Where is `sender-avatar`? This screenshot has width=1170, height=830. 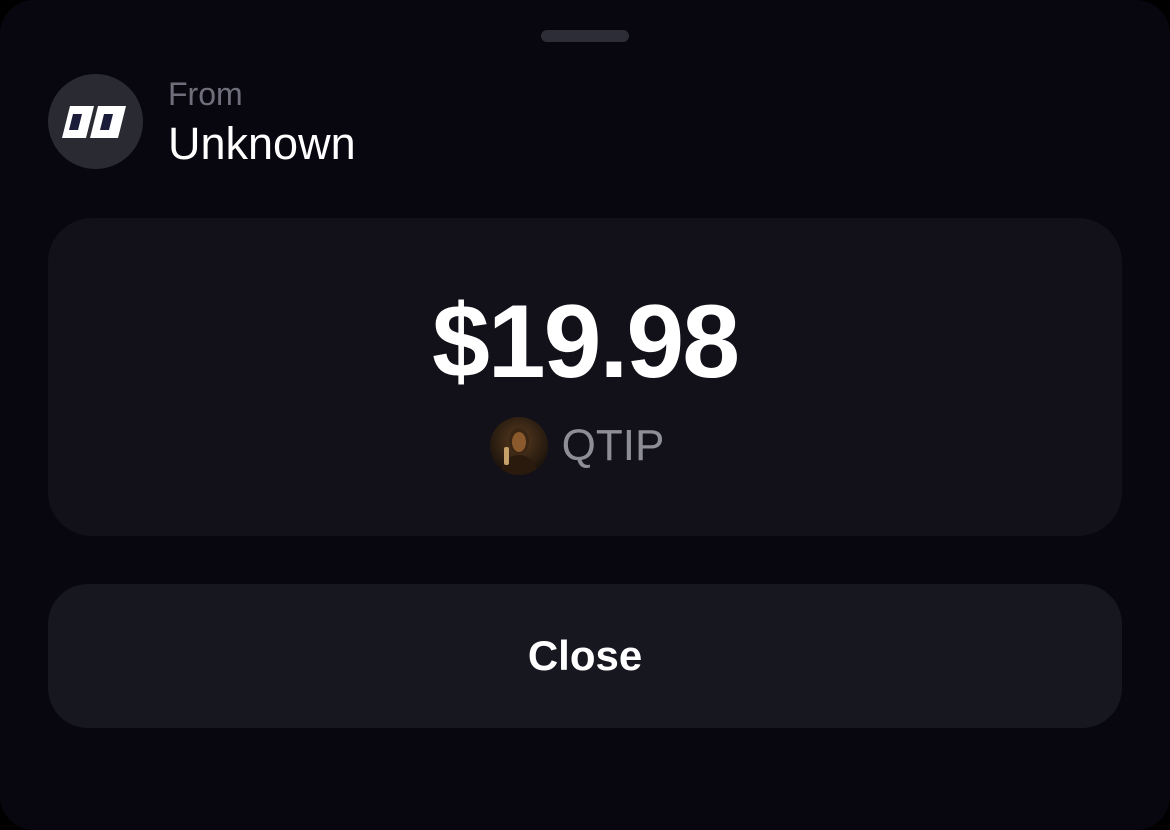 sender-avatar is located at coordinates (95, 121).